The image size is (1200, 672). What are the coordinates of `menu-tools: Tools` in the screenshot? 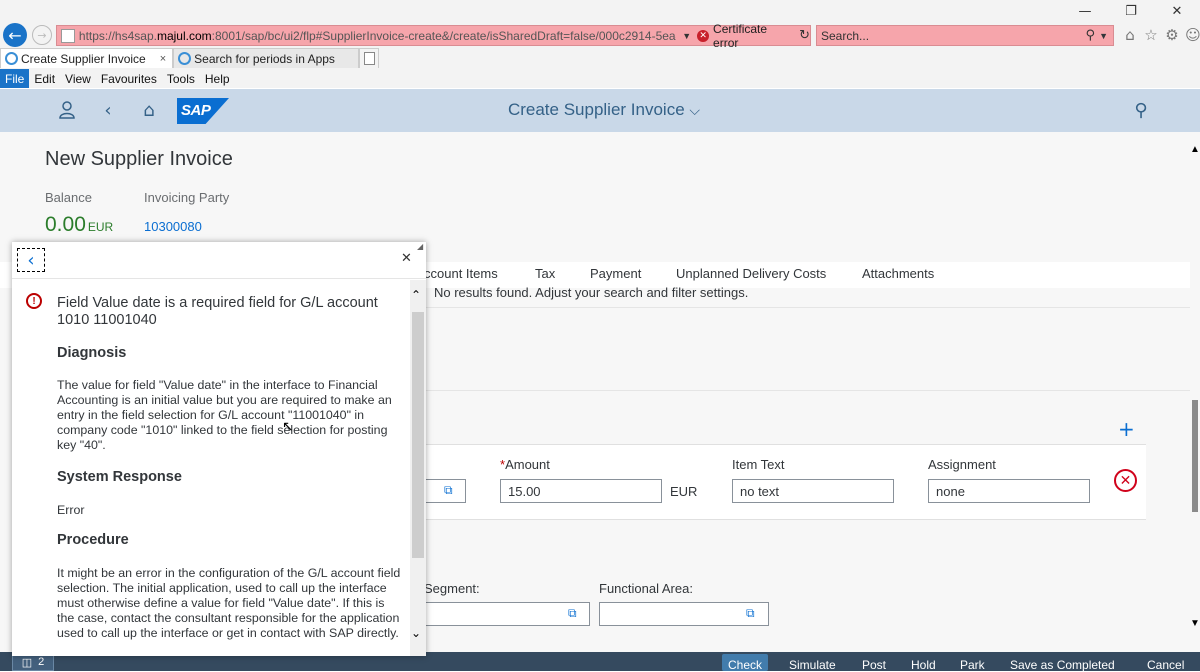 It's located at (181, 78).